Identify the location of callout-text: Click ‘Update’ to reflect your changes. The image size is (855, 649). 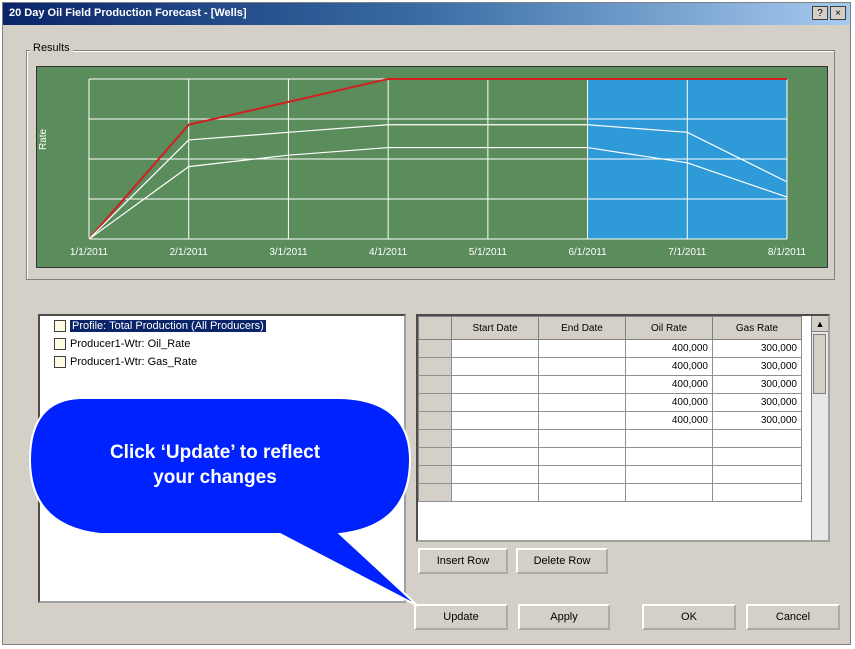
(215, 465).